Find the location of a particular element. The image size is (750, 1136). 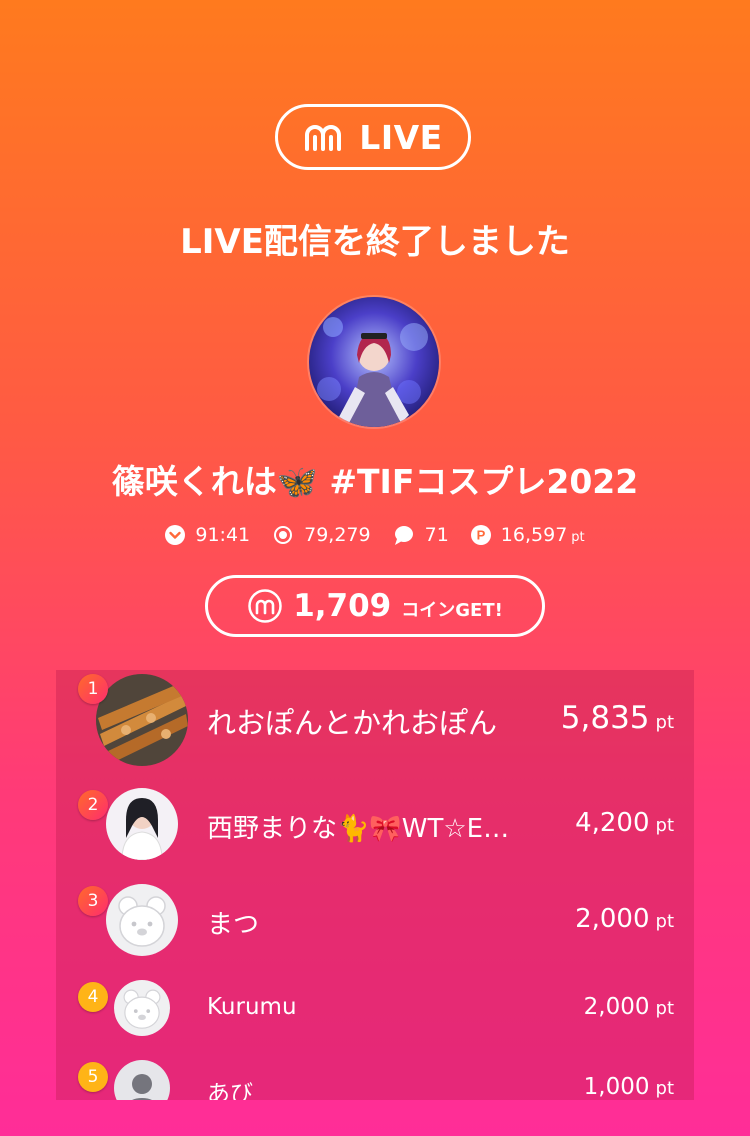

supporter-name: Kurumu is located at coordinates (252, 1007).